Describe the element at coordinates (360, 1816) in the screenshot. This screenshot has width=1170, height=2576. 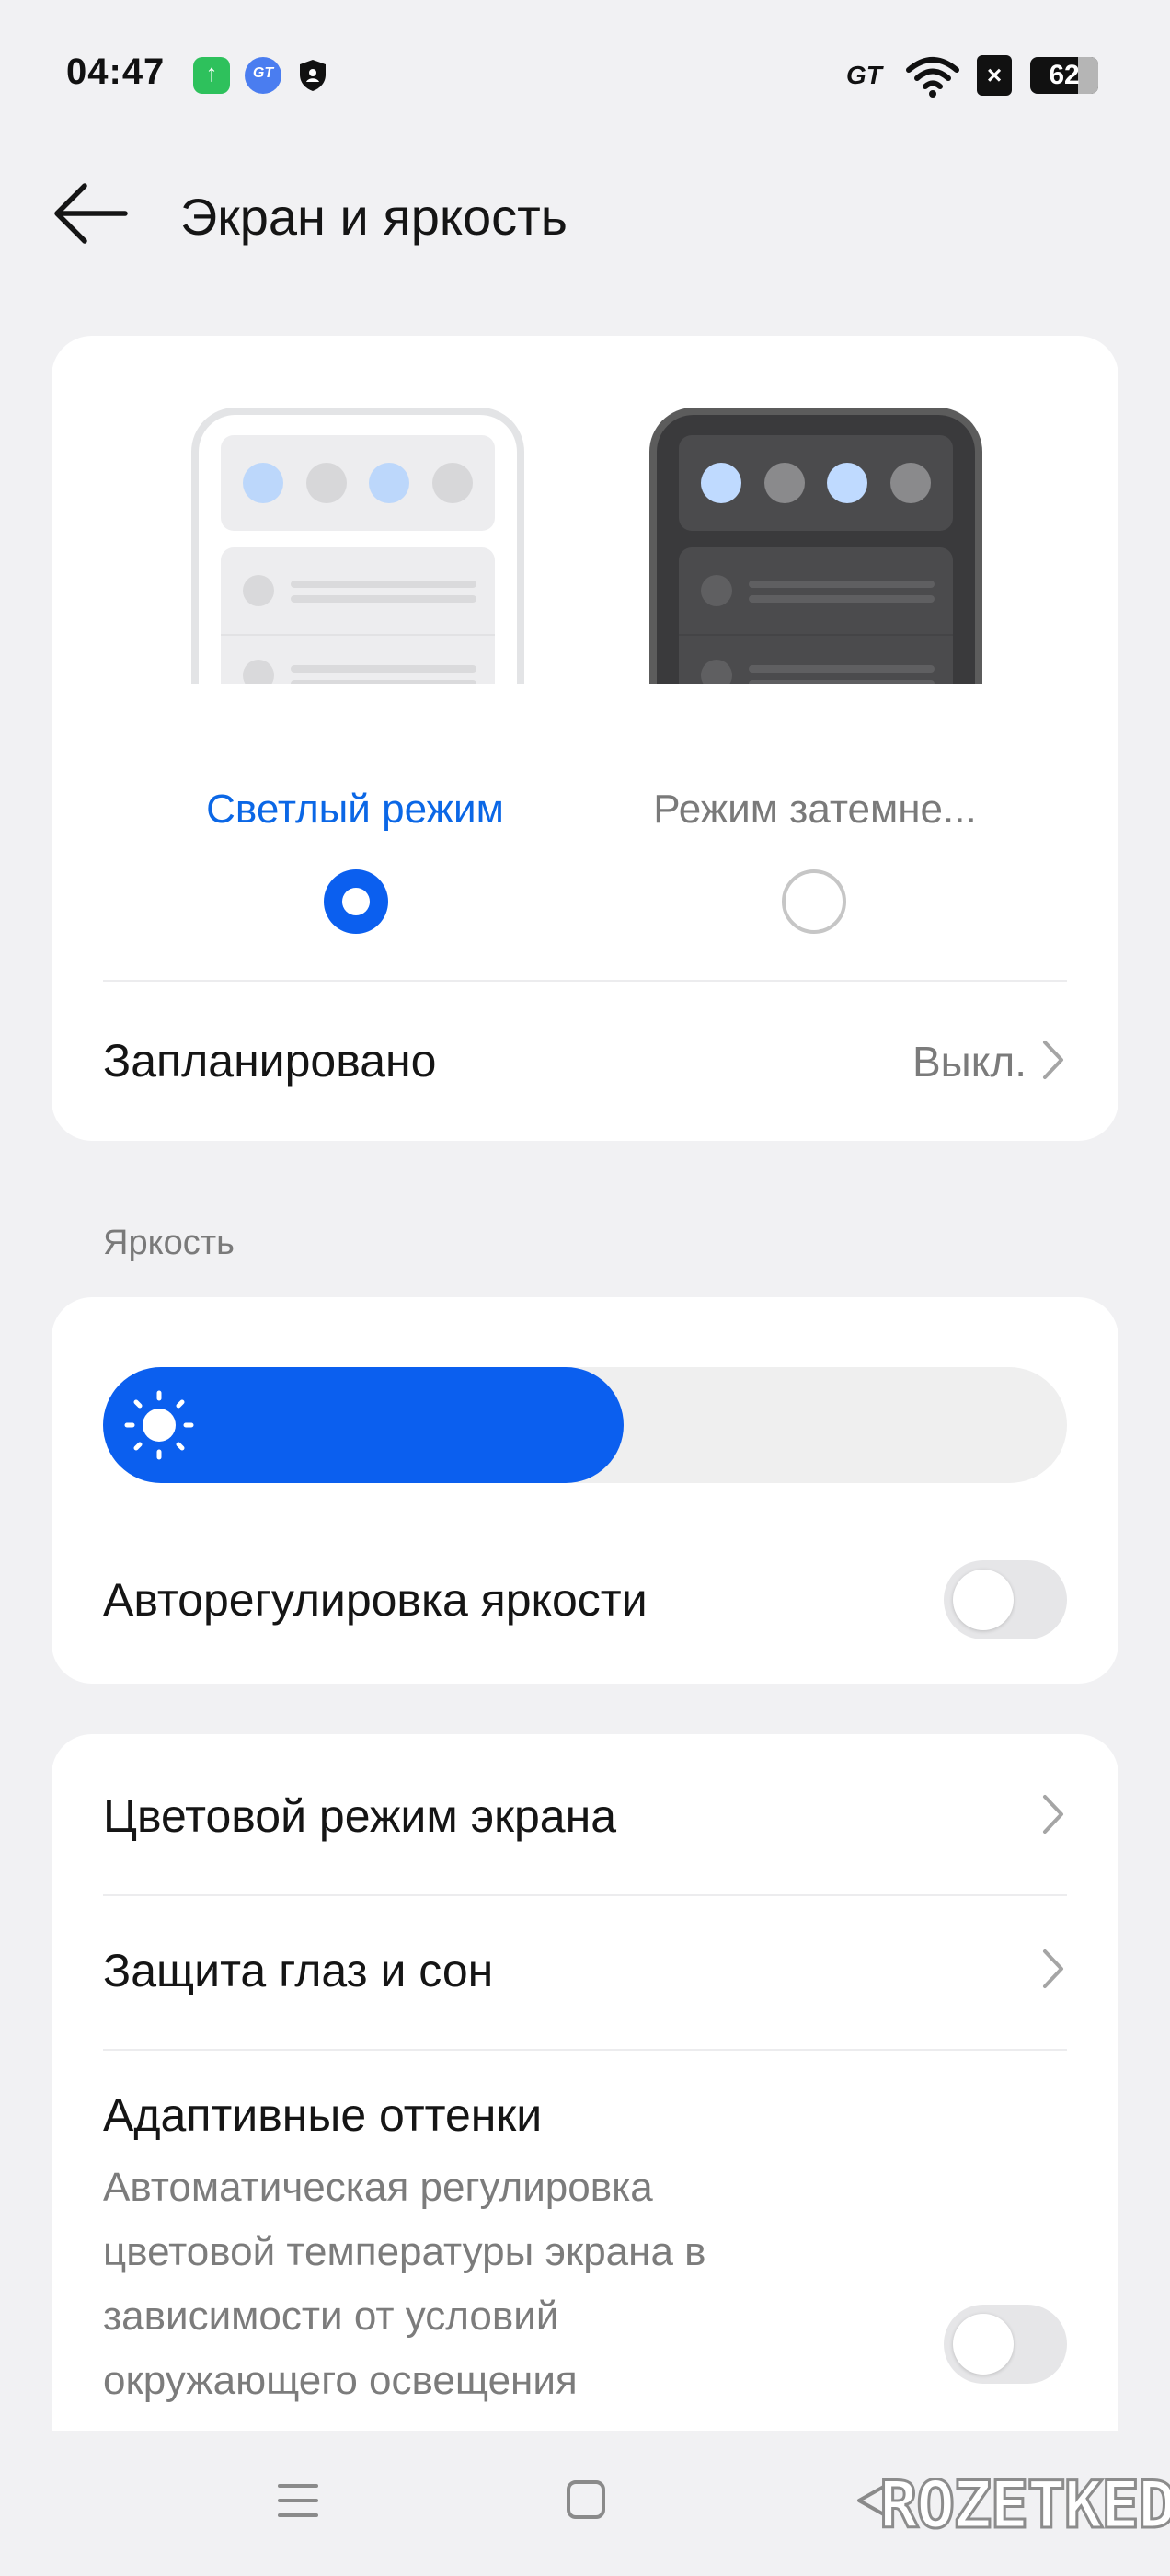
I see `color-mode-label: Цветовой режим экрана` at that location.